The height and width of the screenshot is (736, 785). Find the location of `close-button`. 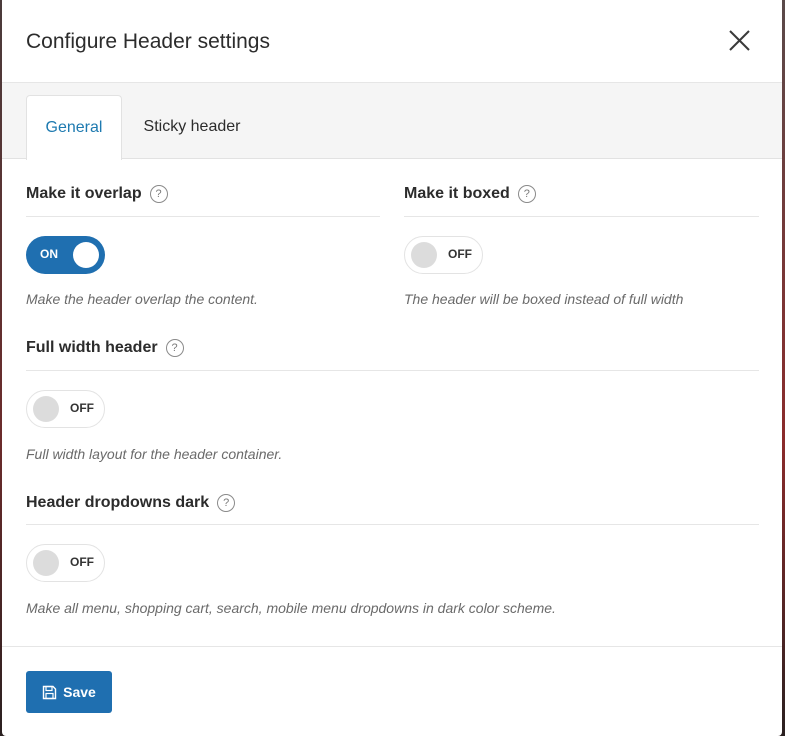

close-button is located at coordinates (739, 41).